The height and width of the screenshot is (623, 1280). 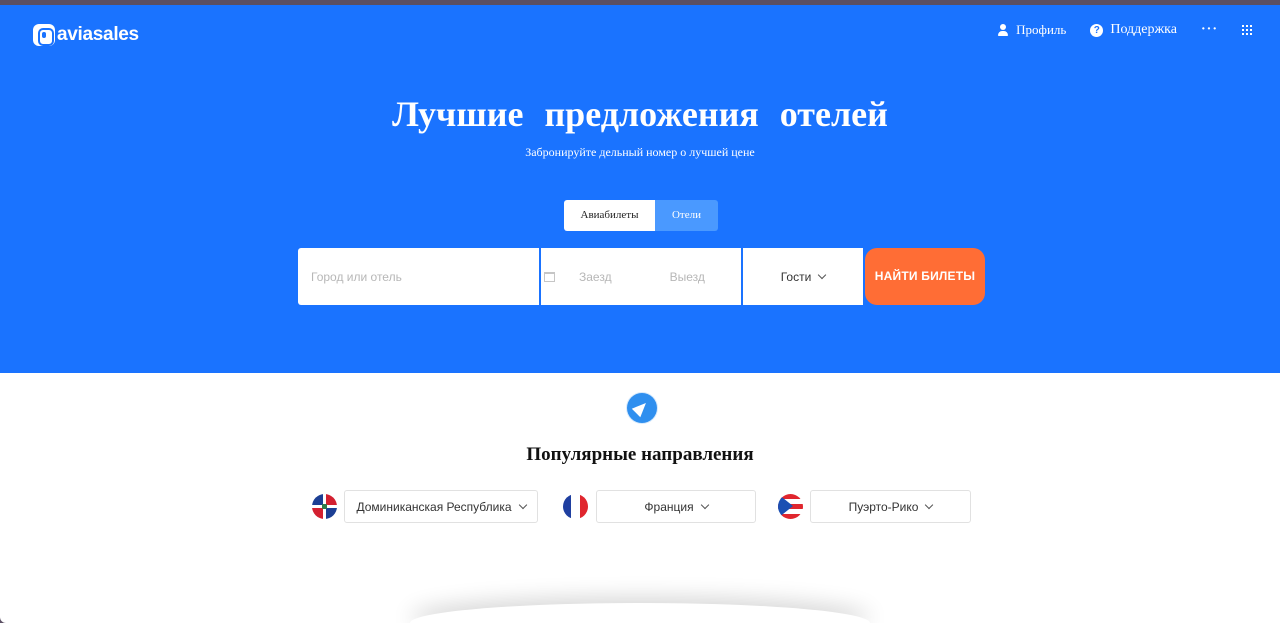 I want to click on profile-label: Профиль, so click(x=1041, y=29).